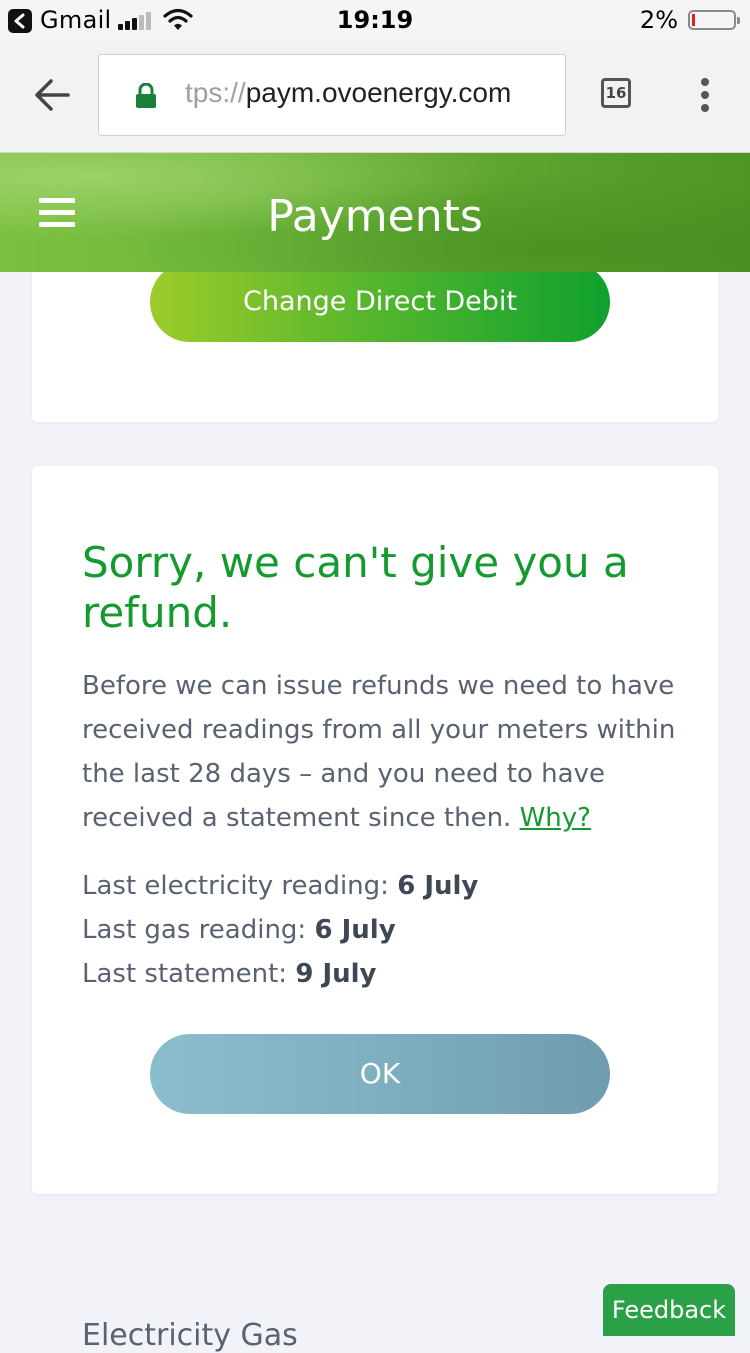 This screenshot has width=750, height=1353. What do you see at coordinates (387, 974) in the screenshot?
I see `reading-statement: Last statement: 9 July` at bounding box center [387, 974].